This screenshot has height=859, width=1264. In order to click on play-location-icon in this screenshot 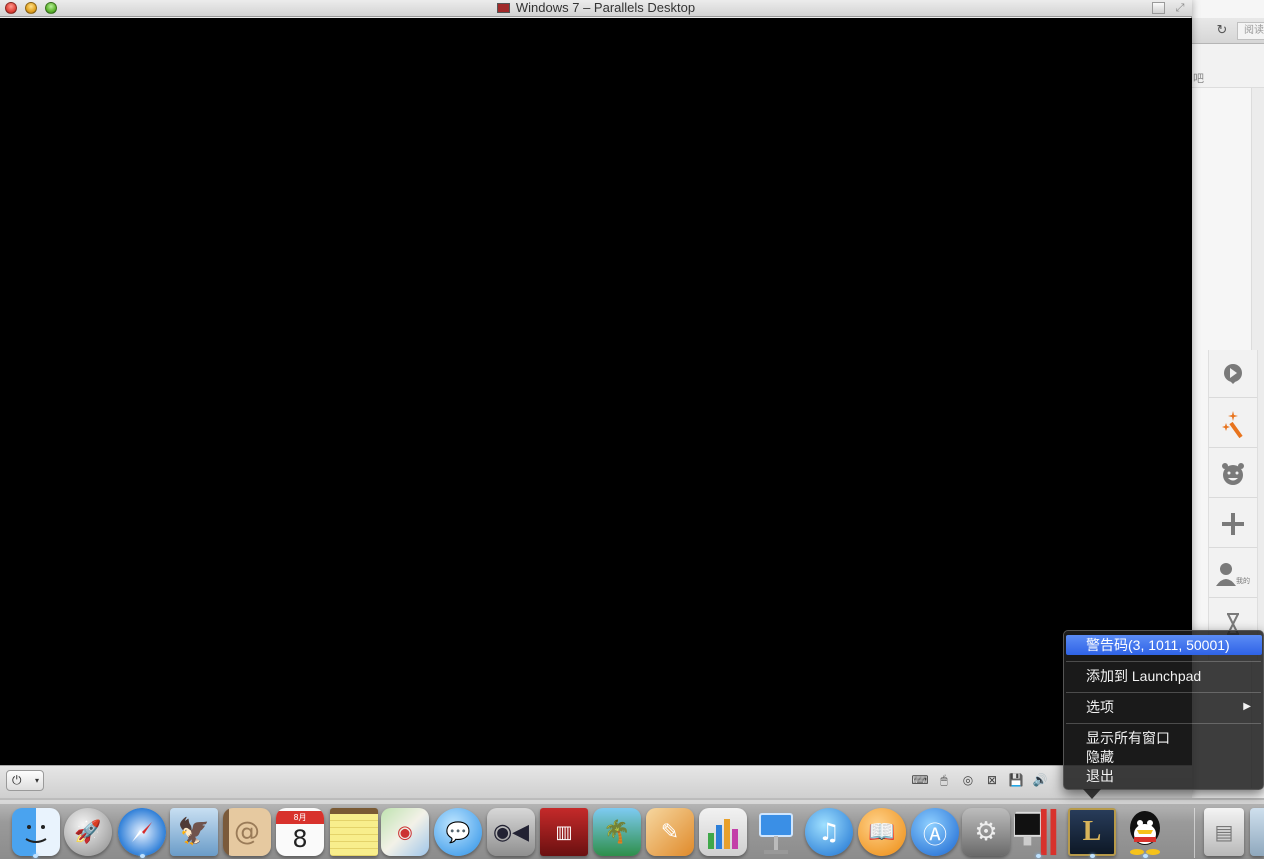, I will do `click(1233, 373)`.